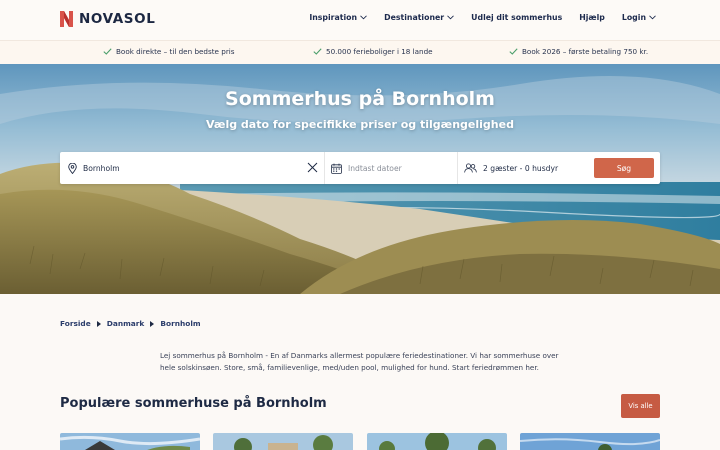 This screenshot has width=720, height=450. Describe the element at coordinates (312, 167) in the screenshot. I see `close-icon` at that location.